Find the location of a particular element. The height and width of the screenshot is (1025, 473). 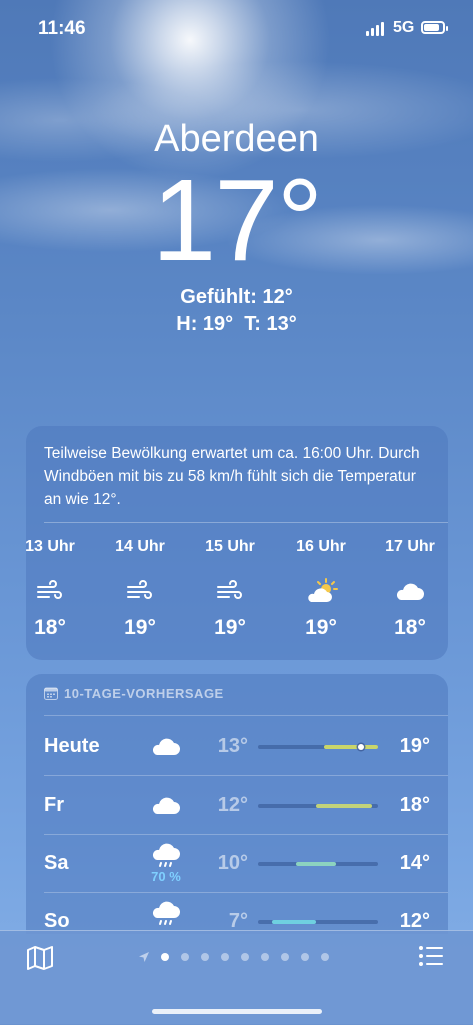

forecast-title: 10-TAGE-VORHERSAGE is located at coordinates (144, 693).